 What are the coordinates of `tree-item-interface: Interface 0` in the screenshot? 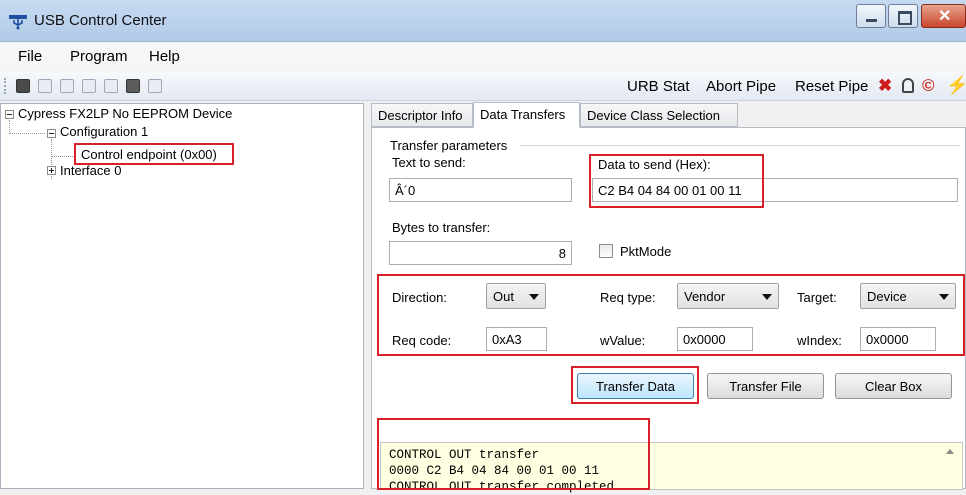 It's located at (90, 170).